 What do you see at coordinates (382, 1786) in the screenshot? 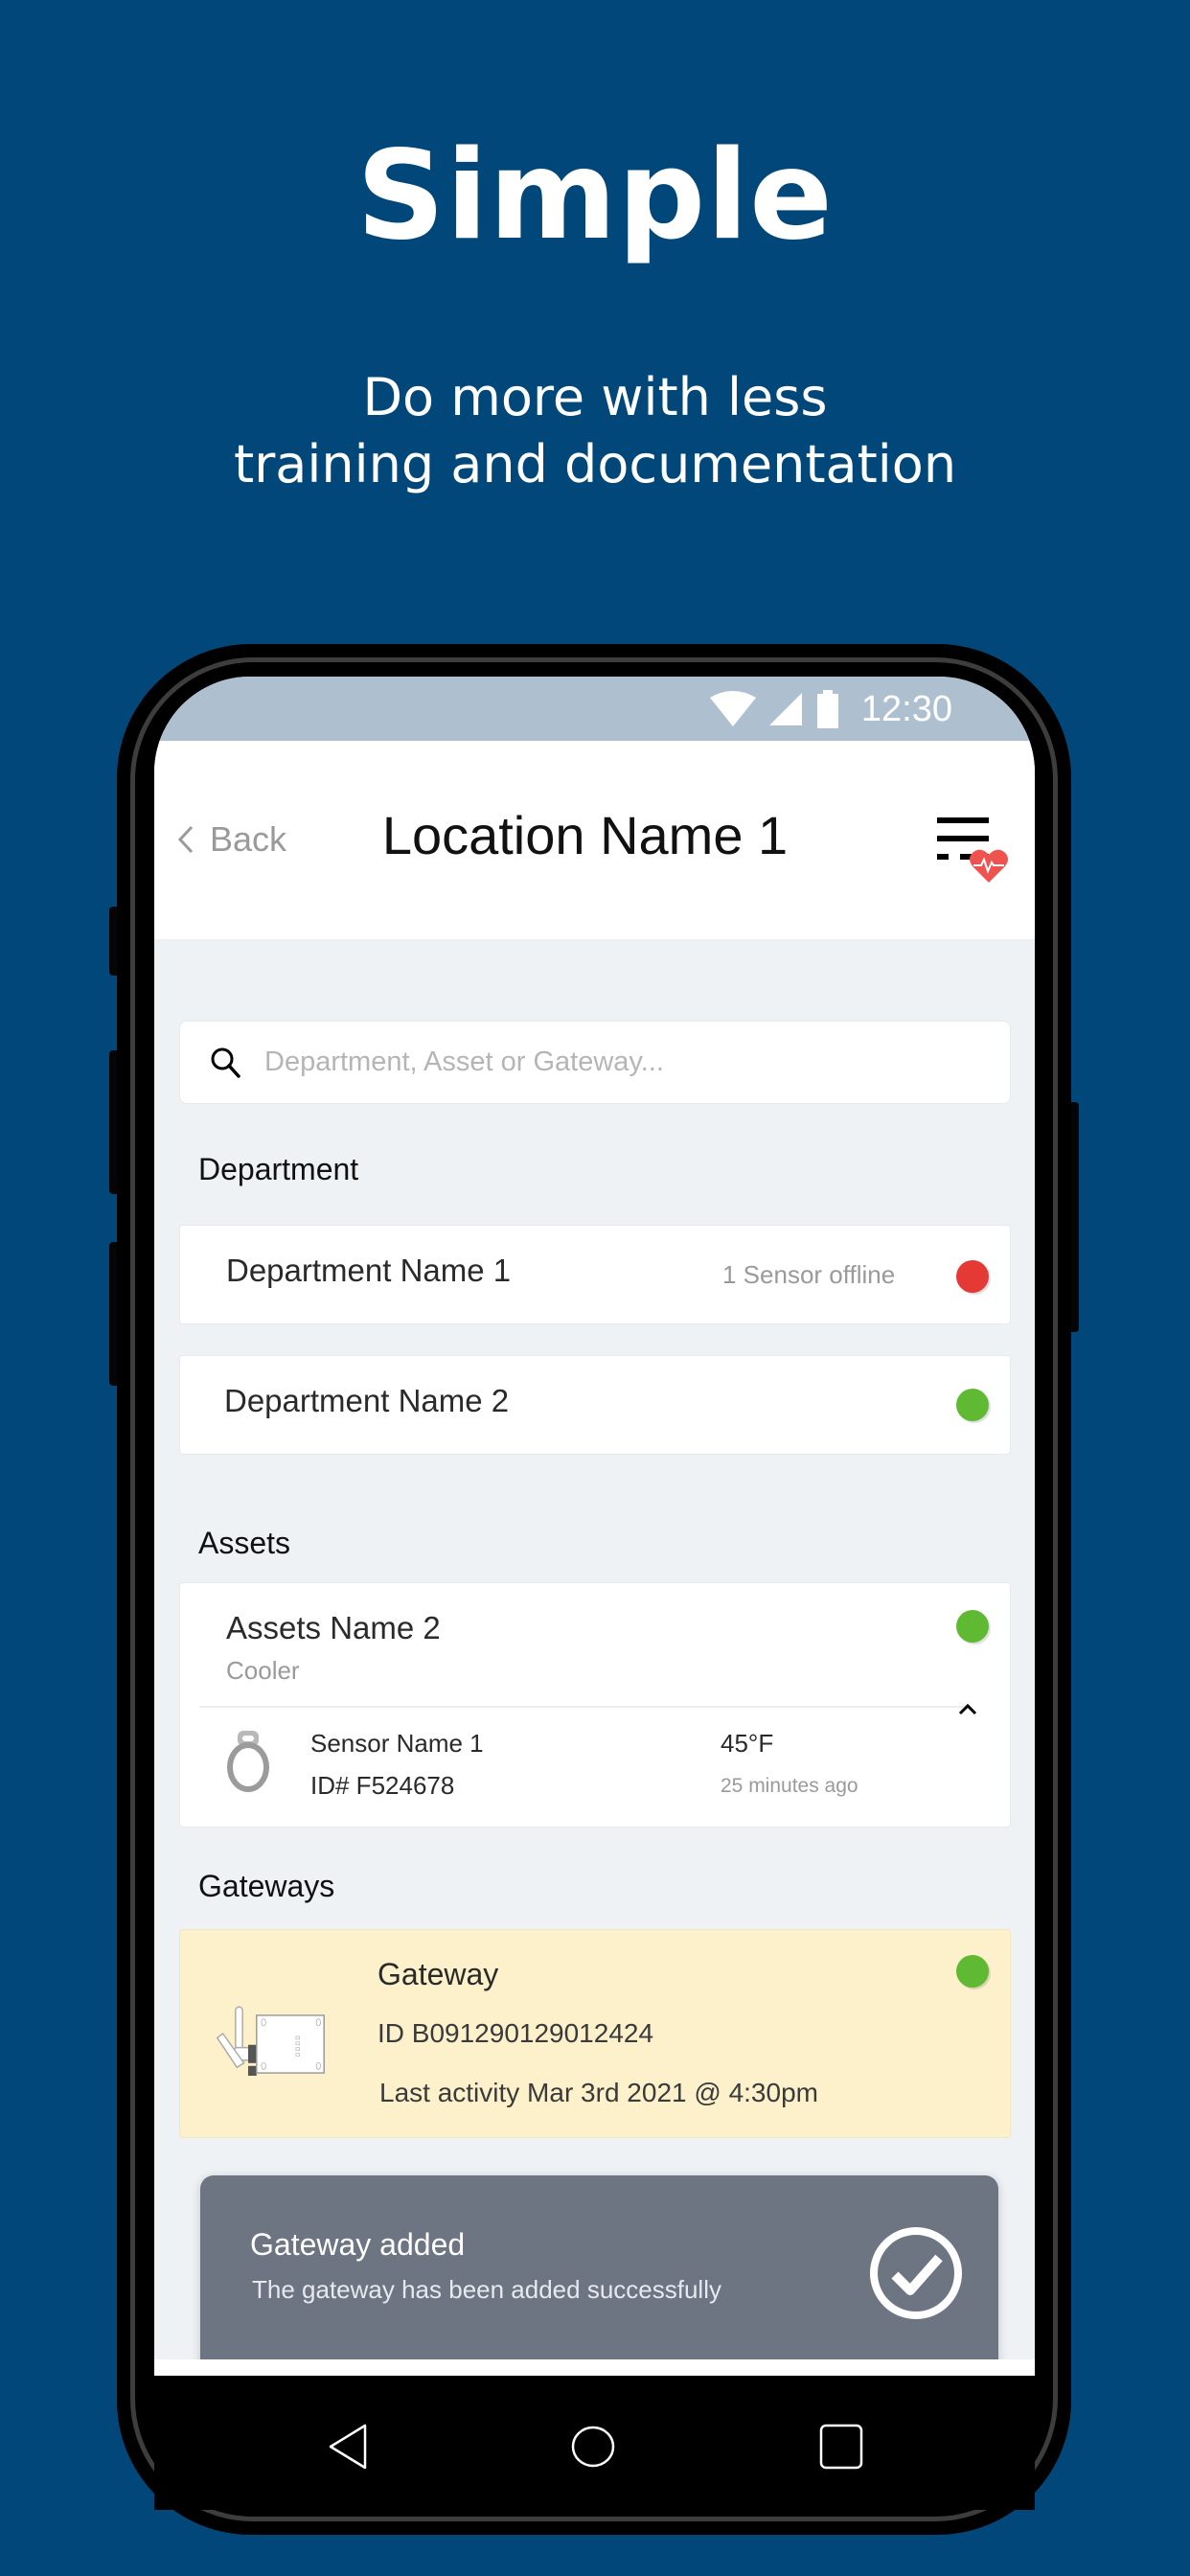
I see `sensor-id: ID# F524678` at bounding box center [382, 1786].